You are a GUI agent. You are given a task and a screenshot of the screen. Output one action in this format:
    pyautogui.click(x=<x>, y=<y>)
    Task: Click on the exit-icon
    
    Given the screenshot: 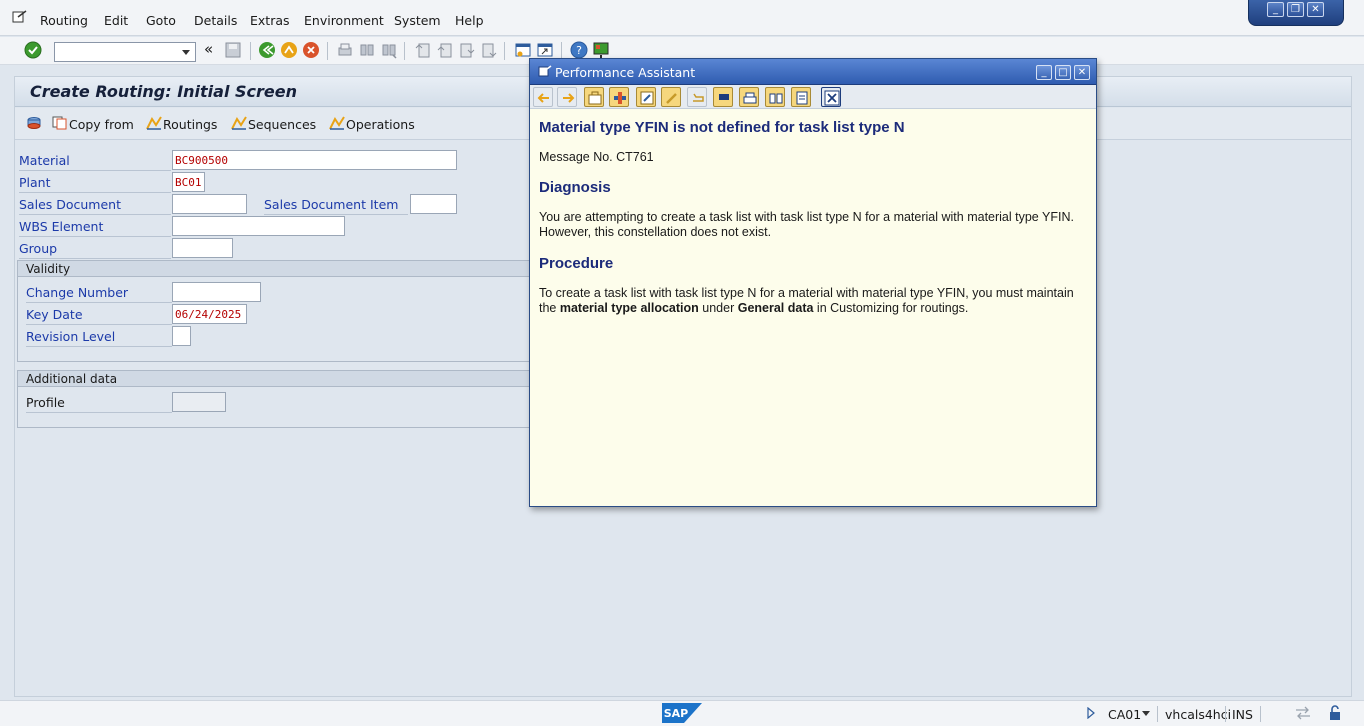 What is the action you would take?
    pyautogui.click(x=289, y=50)
    